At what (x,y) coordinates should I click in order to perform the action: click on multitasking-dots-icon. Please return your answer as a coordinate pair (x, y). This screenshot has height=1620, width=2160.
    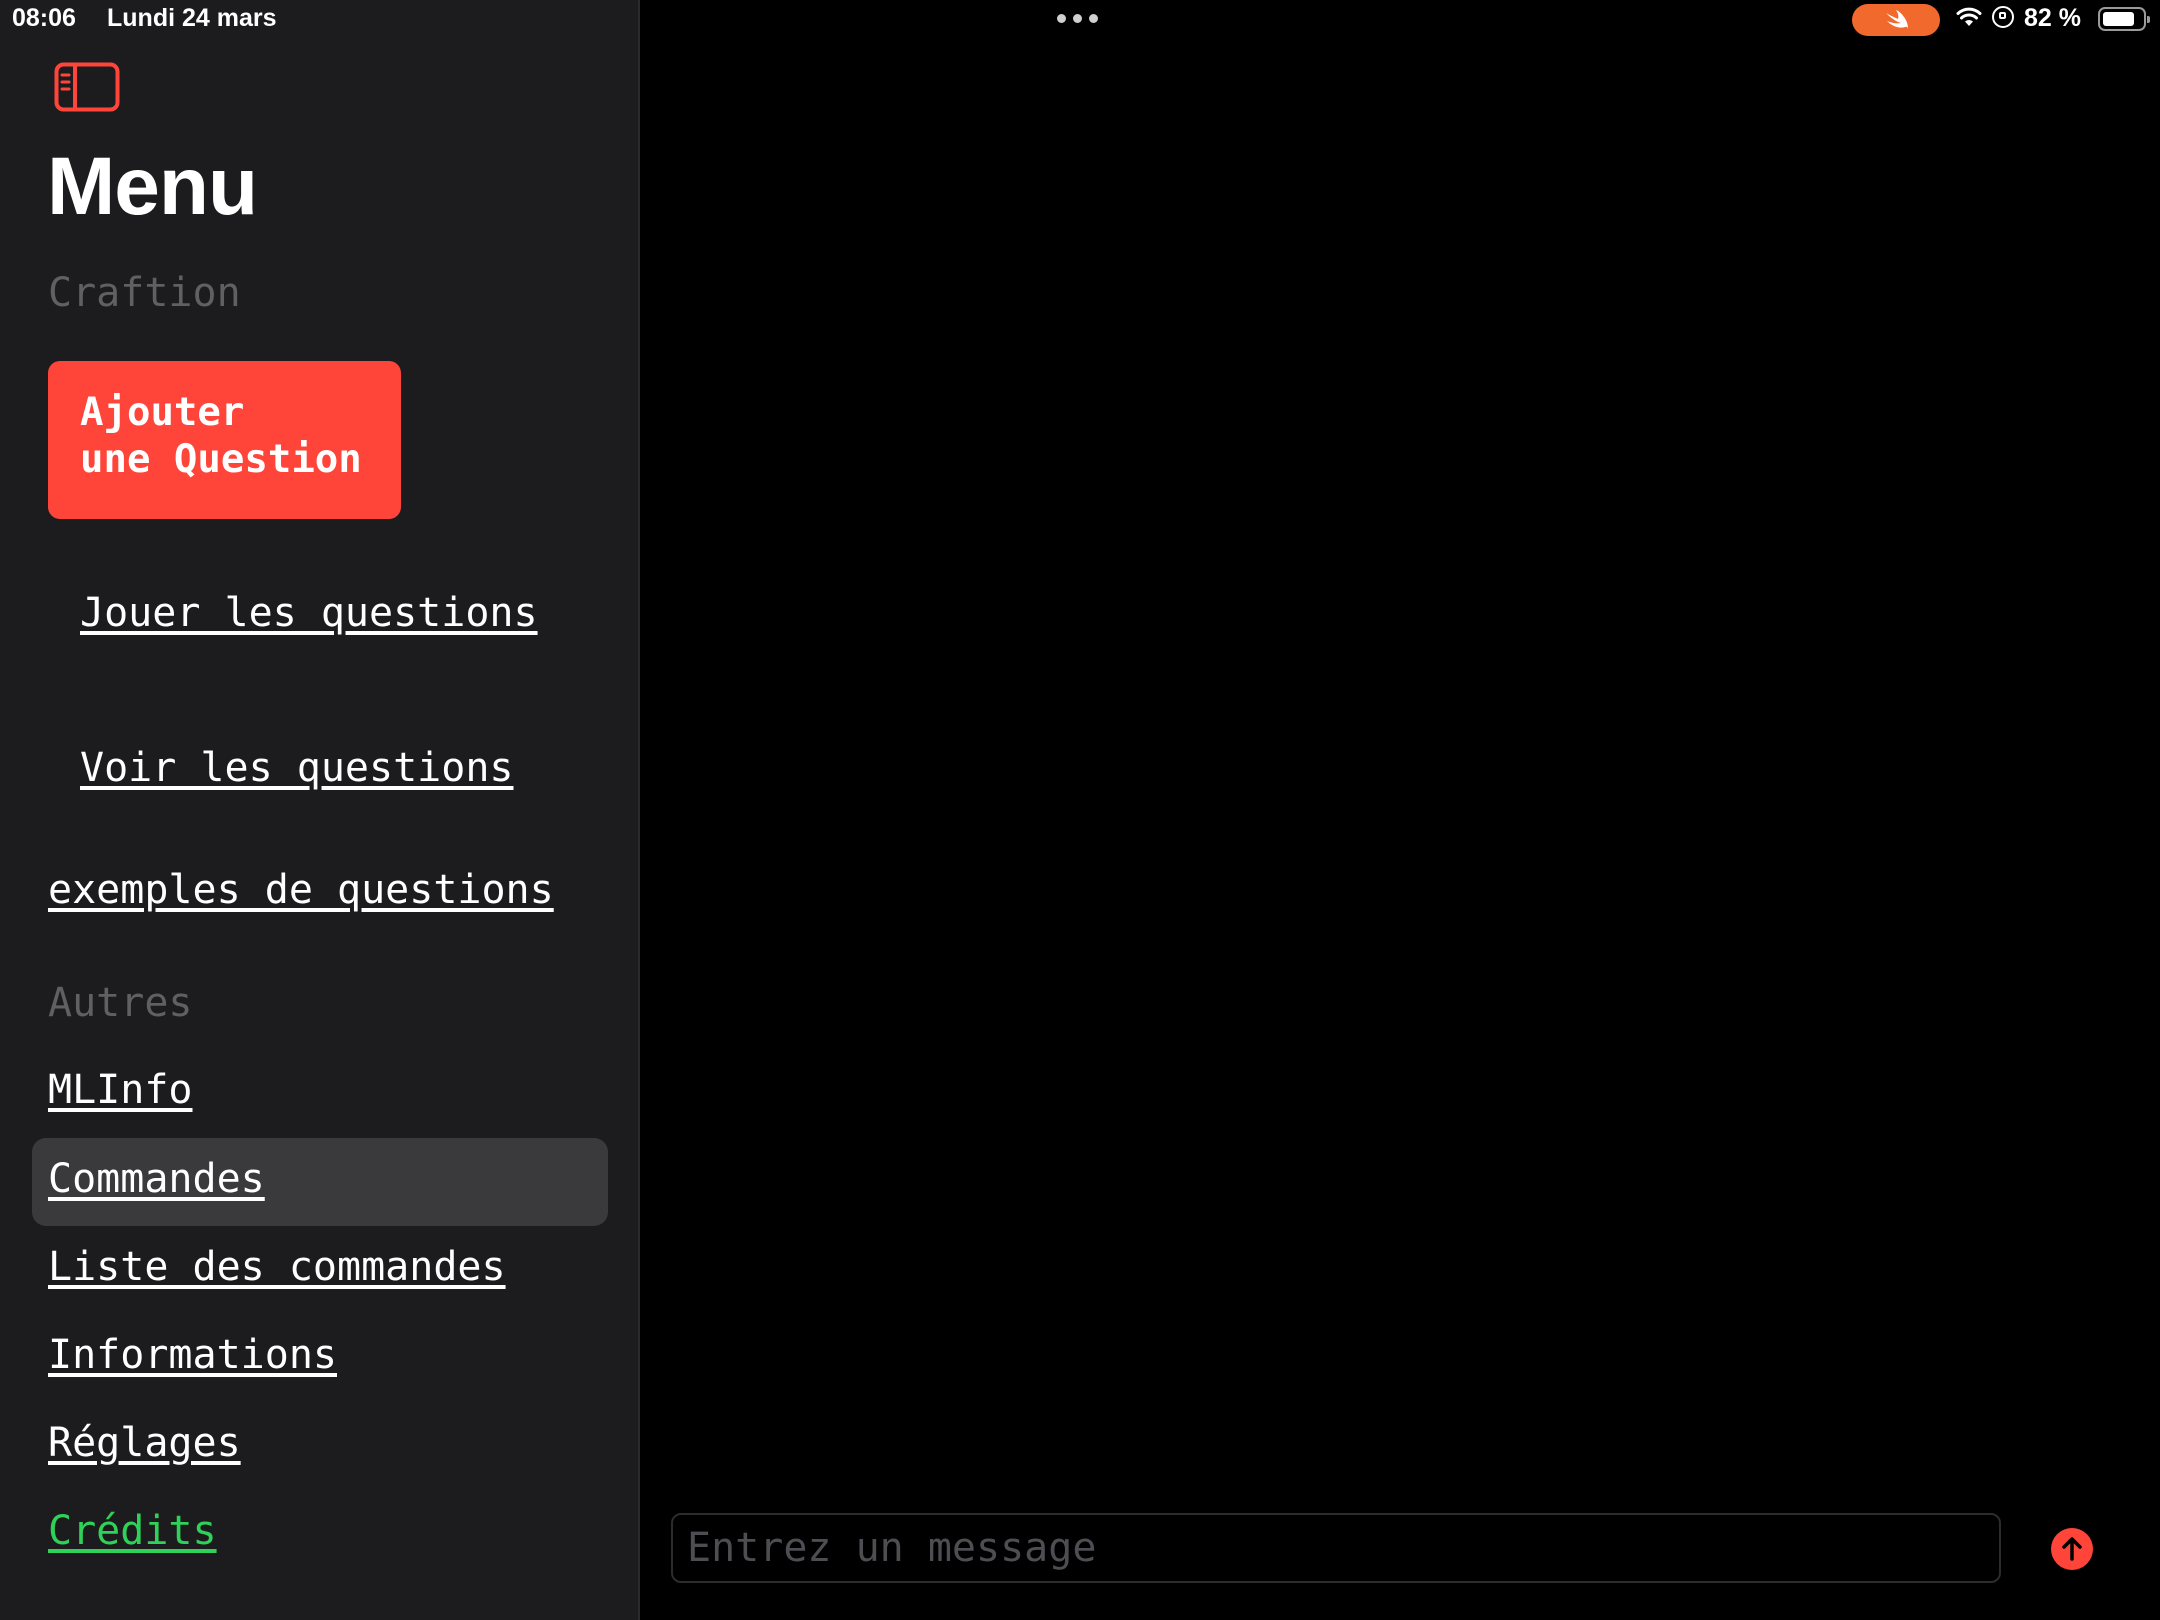
    Looking at the image, I should click on (1077, 18).